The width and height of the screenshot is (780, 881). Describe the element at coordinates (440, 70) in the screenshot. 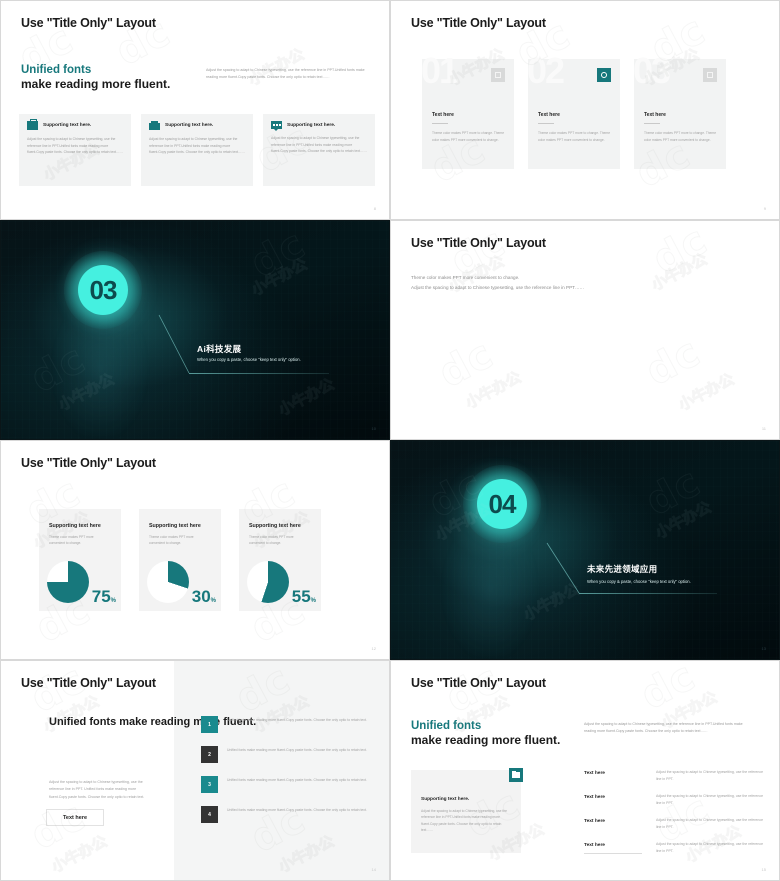

I see `card-number: 01` at that location.